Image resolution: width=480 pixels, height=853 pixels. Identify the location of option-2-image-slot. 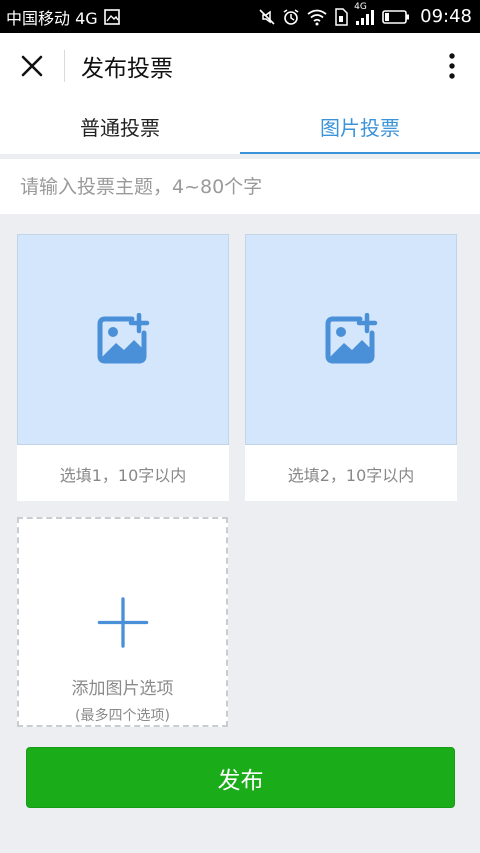
(351, 339).